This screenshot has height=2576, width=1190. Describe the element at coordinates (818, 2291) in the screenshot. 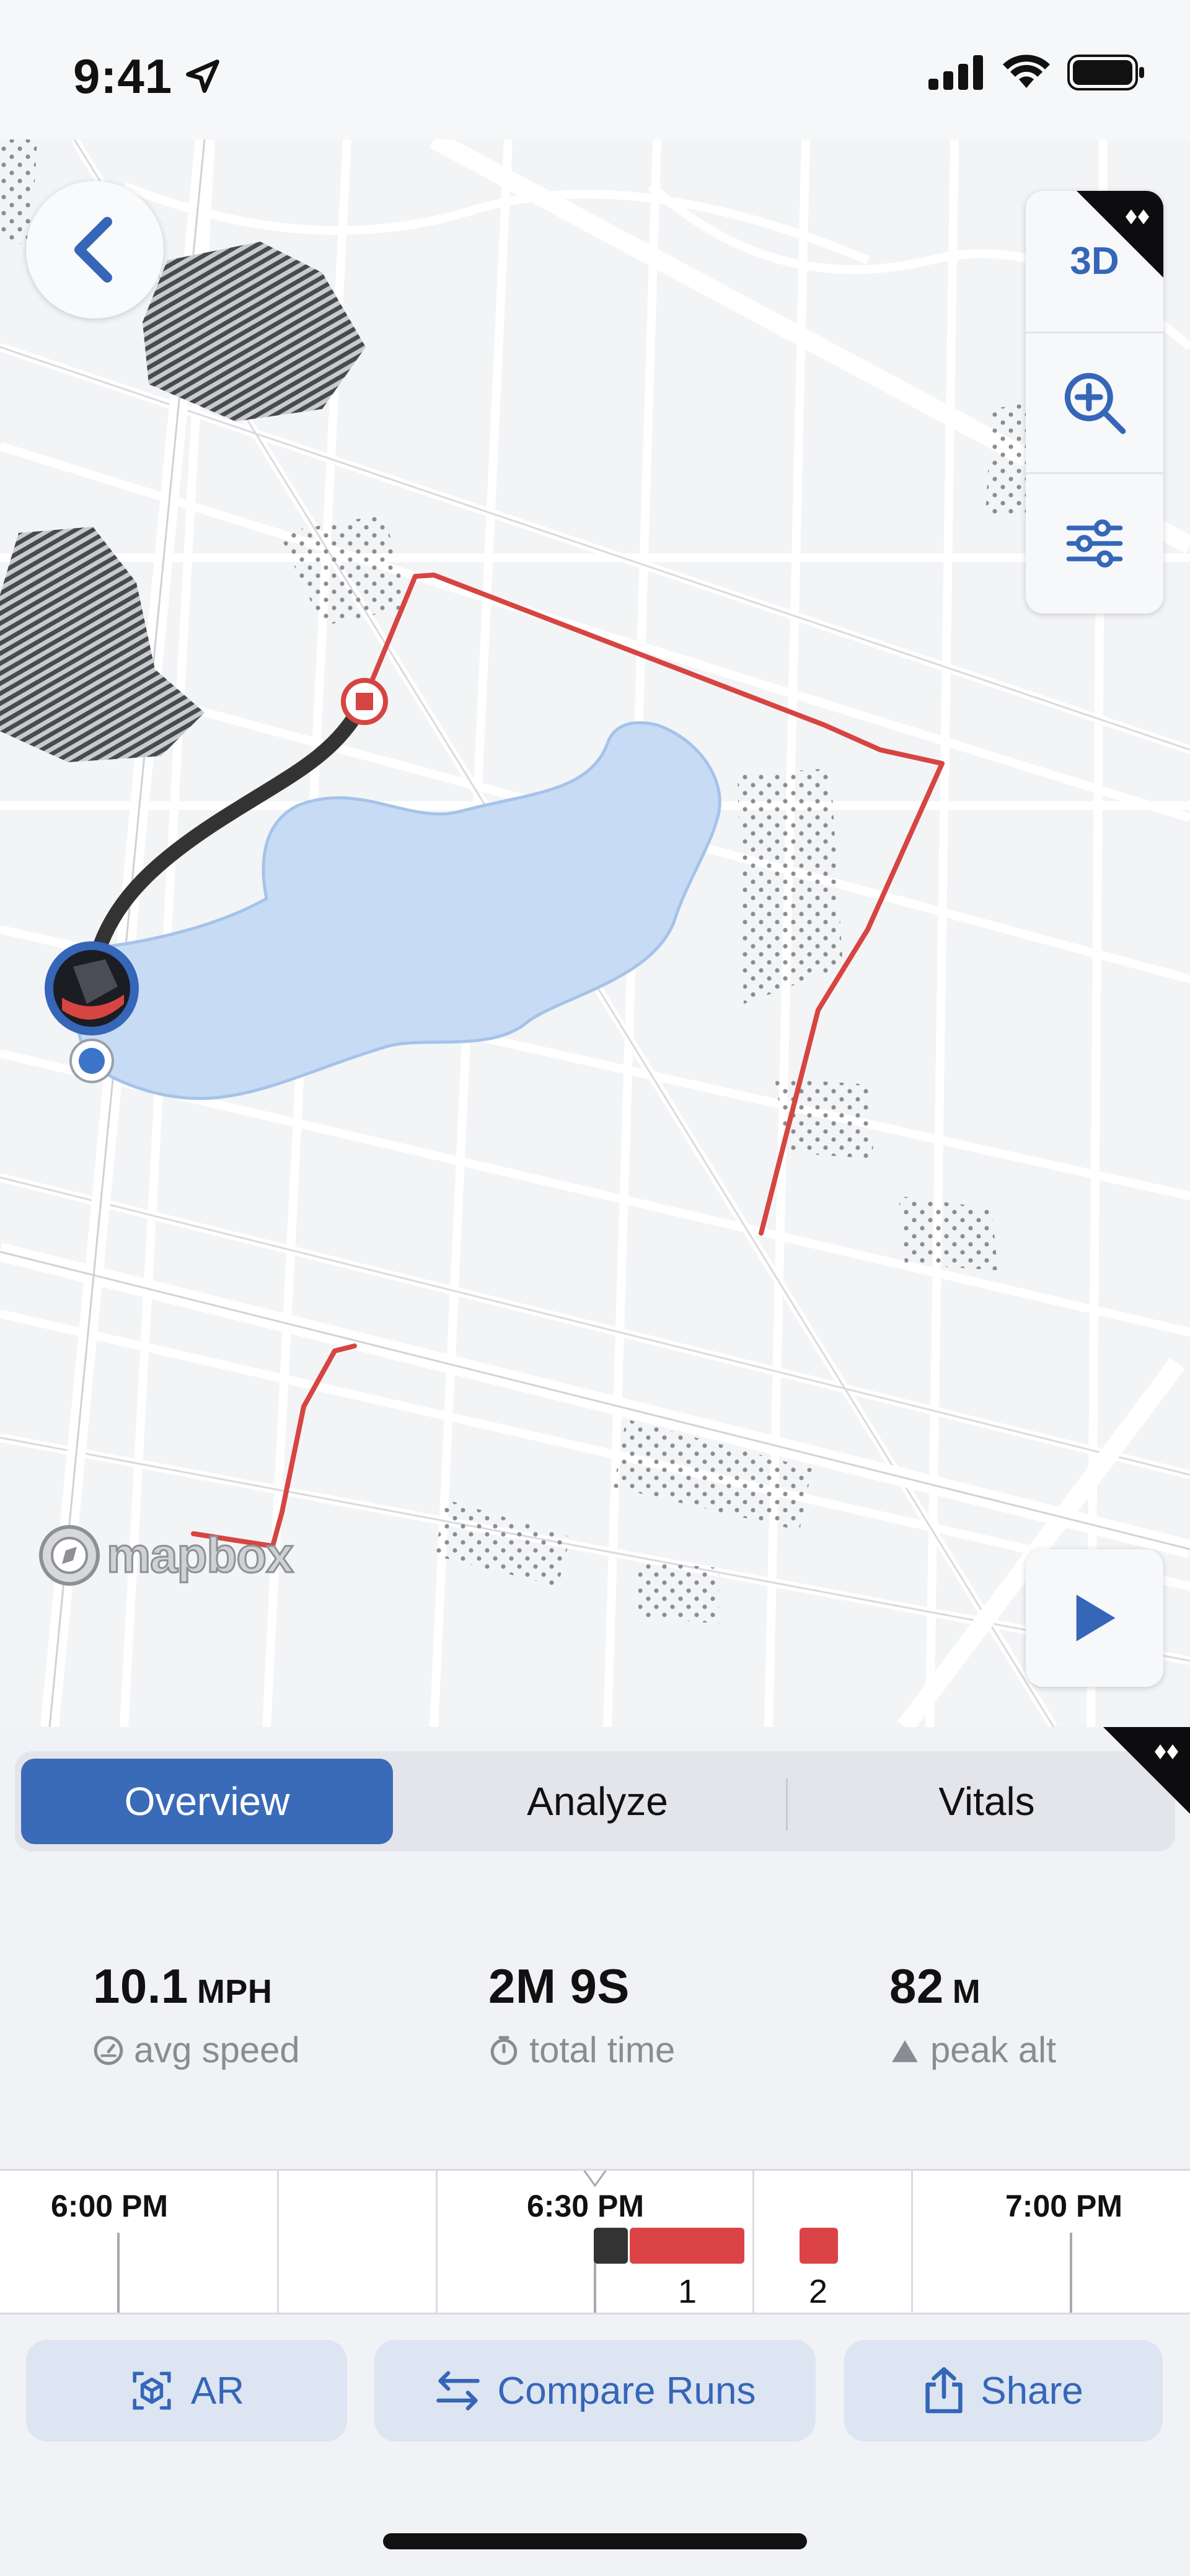

I see `timeline-segment-label: 2` at that location.